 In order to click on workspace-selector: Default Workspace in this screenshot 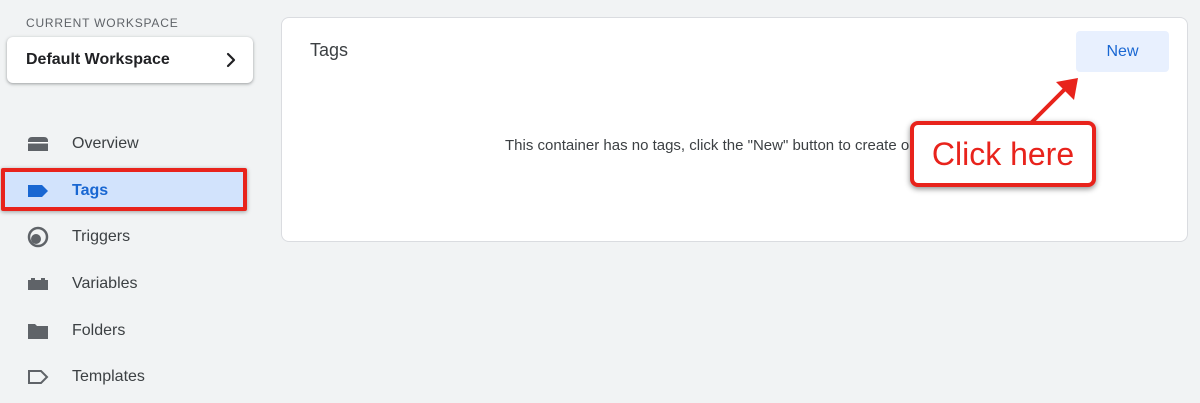, I will do `click(130, 60)`.